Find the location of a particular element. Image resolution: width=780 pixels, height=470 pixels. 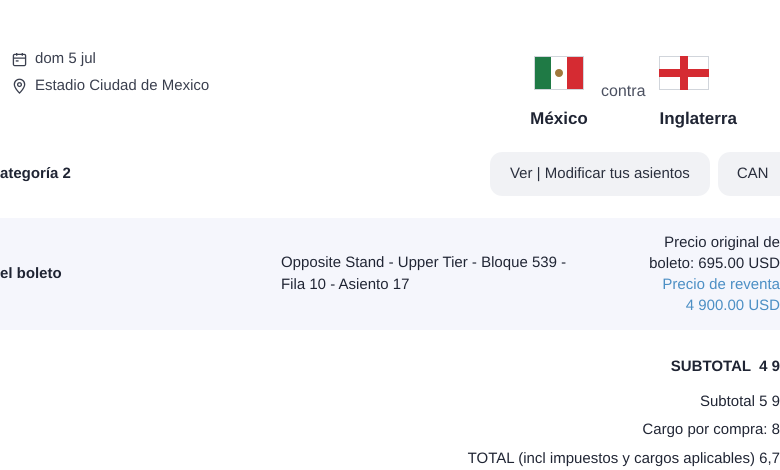

category-label: ategoría 2 is located at coordinates (36, 174).